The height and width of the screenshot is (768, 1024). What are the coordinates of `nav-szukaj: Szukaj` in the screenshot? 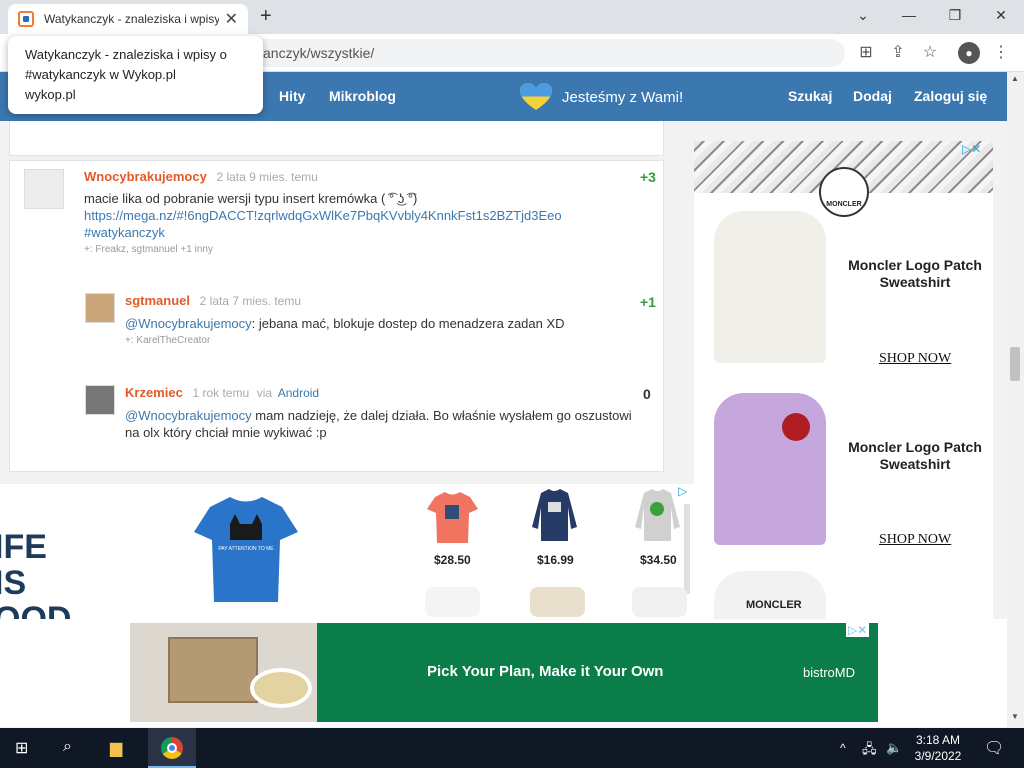 It's located at (810, 96).